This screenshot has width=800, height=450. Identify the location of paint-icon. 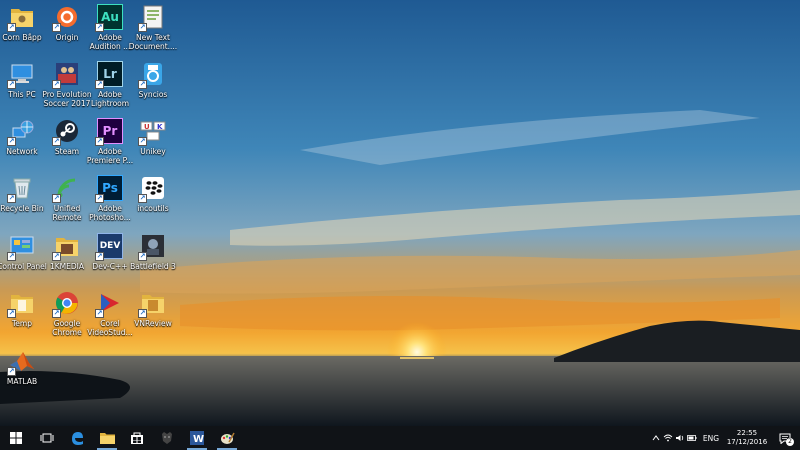
(227, 438).